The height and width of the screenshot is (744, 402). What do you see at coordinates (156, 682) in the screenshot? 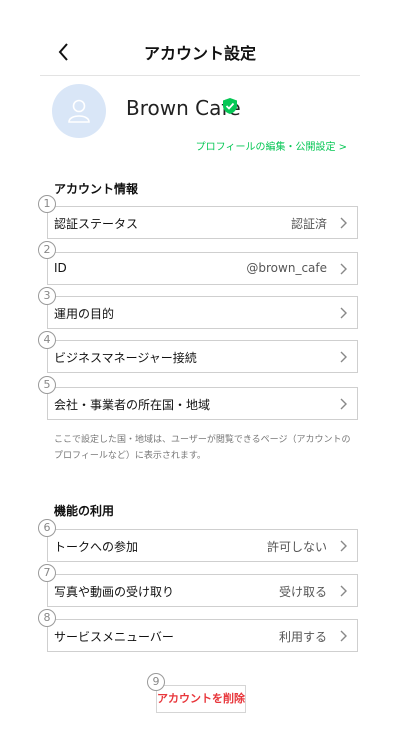
I see `step-number-9: 9` at bounding box center [156, 682].